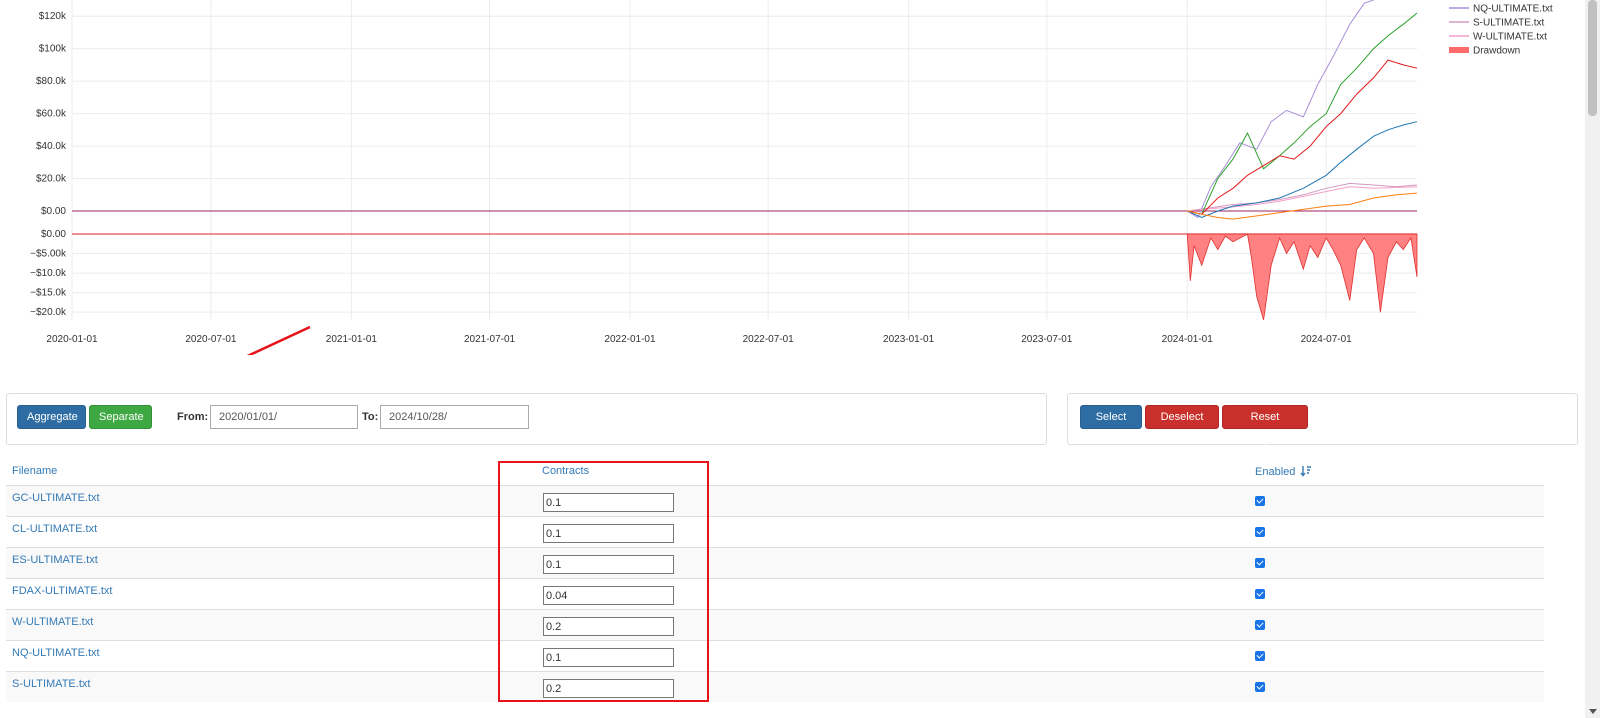  What do you see at coordinates (454, 417) in the screenshot?
I see `to-date-input` at bounding box center [454, 417].